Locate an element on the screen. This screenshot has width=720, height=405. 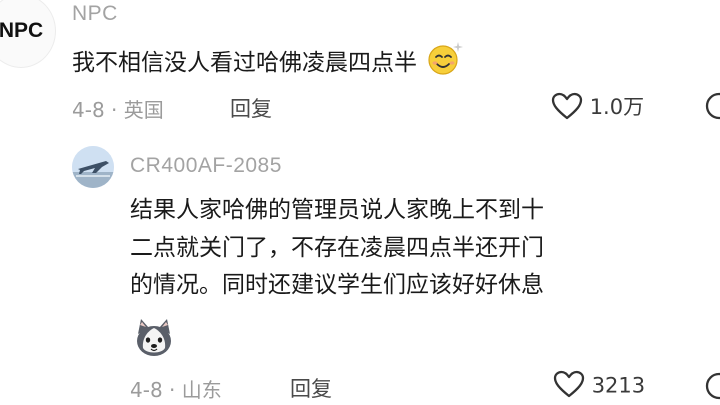
like-button: 3213 is located at coordinates (599, 386).